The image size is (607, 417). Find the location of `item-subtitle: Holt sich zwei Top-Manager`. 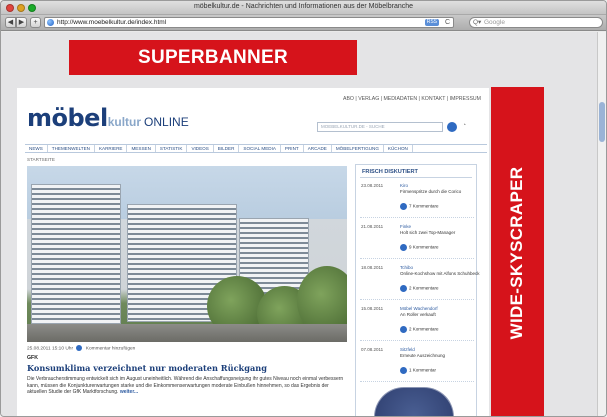

item-subtitle: Holt sich zwei Top-Manager is located at coordinates (428, 232).